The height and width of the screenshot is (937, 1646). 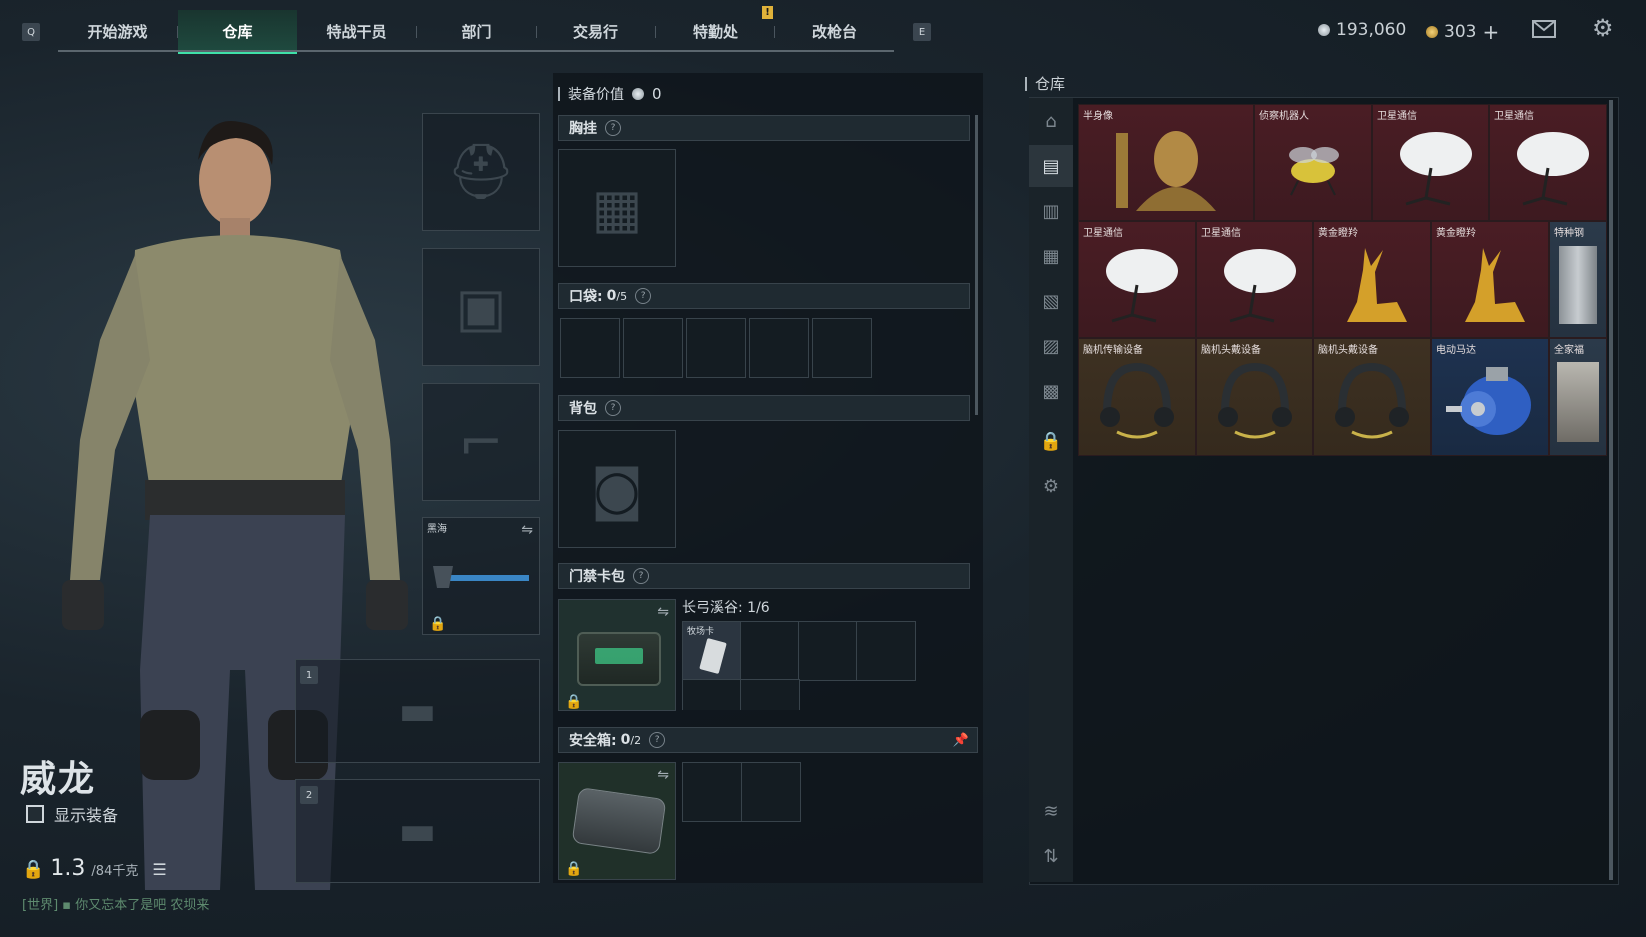 What do you see at coordinates (715, 31) in the screenshot?
I see `tab-special-ops: 特勤处` at bounding box center [715, 31].